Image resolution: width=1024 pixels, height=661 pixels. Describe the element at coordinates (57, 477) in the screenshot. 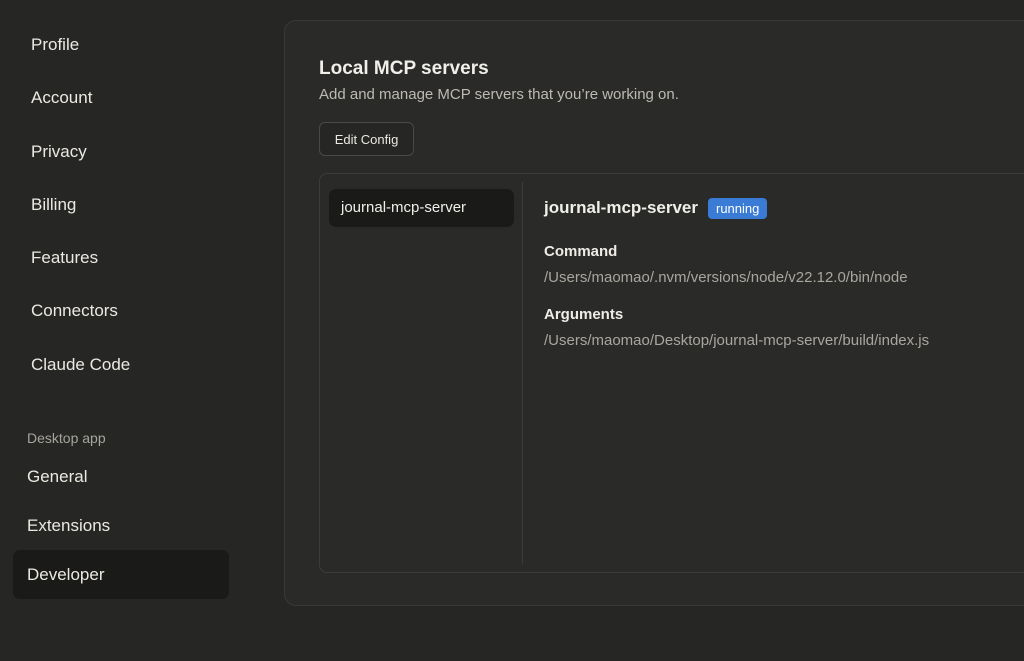

I see `sidebar-item-general: General` at that location.